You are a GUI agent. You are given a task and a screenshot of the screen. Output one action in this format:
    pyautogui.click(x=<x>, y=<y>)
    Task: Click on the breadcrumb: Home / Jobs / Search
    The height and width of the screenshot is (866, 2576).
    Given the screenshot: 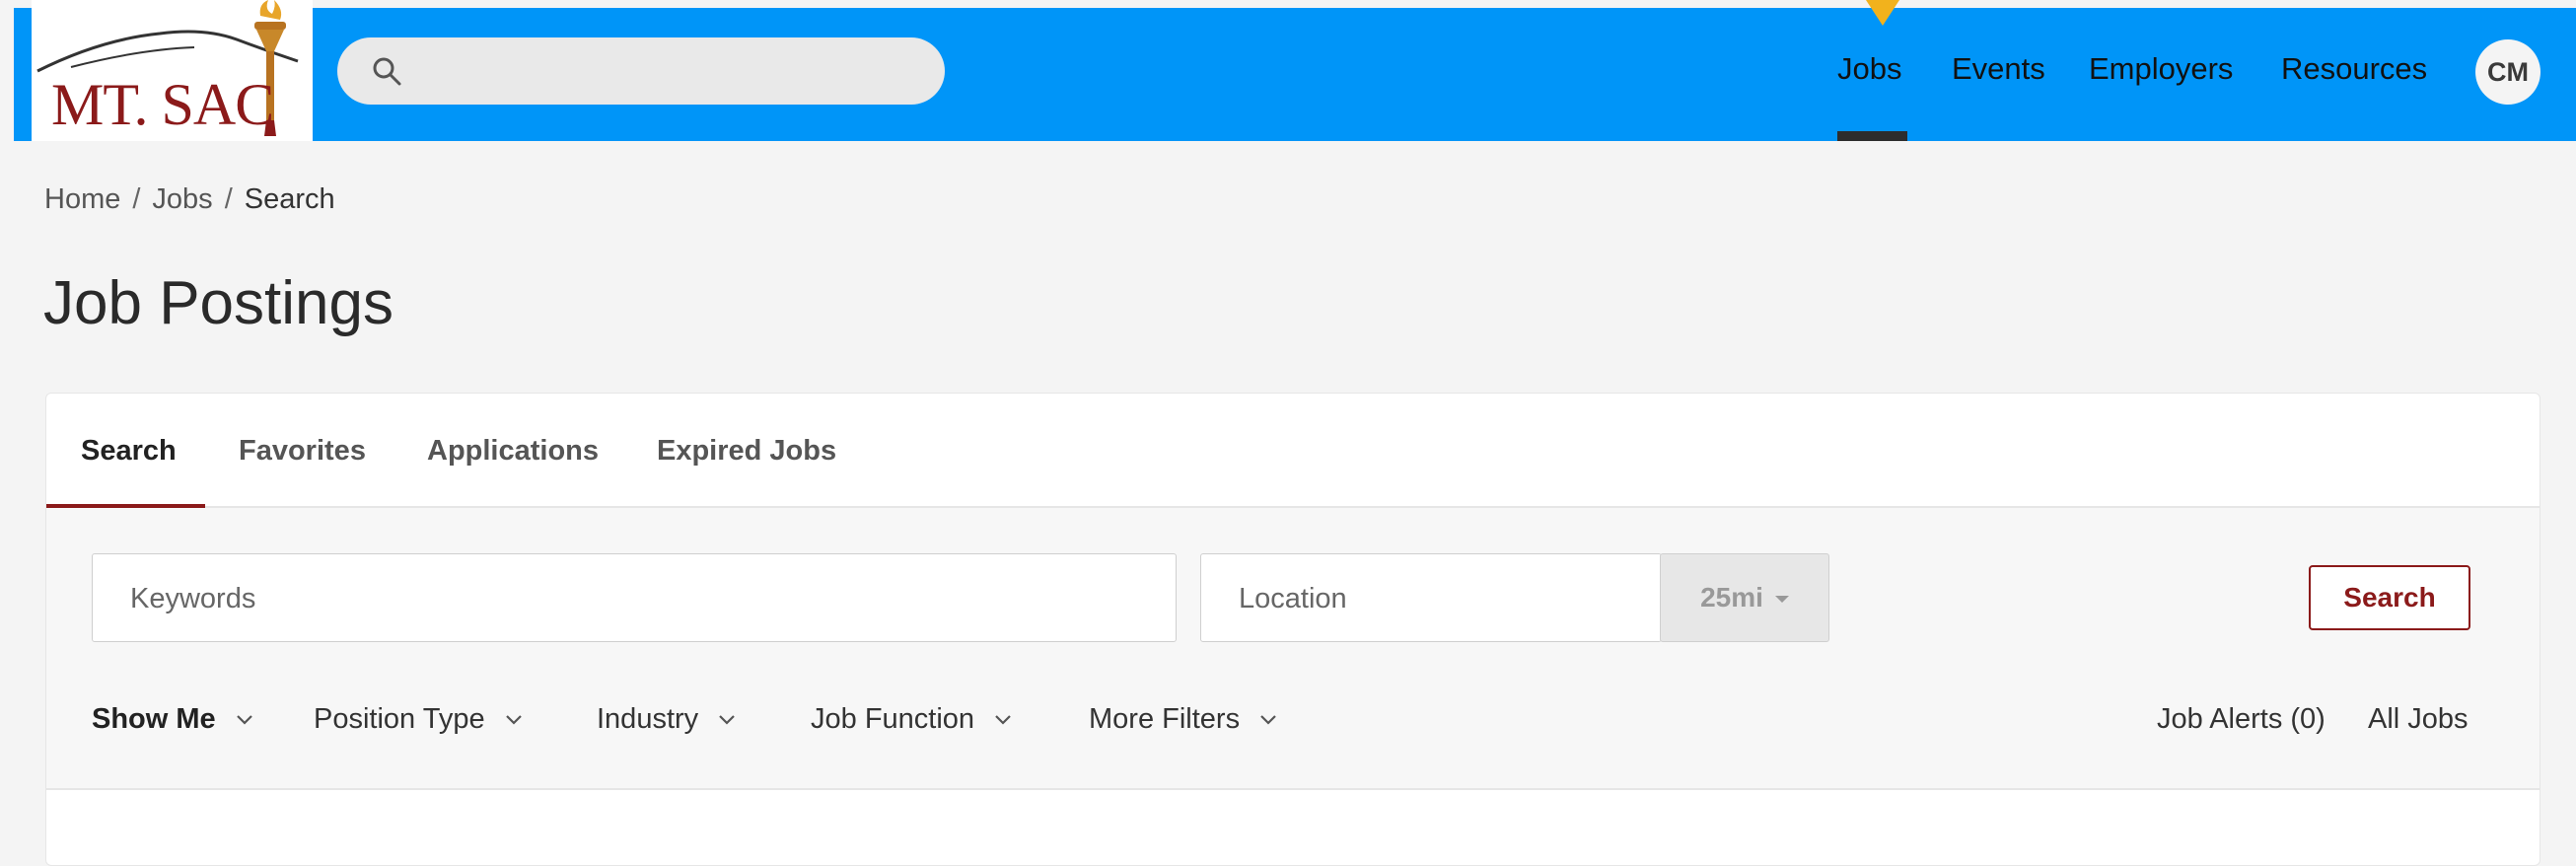 What is the action you would take?
    pyautogui.click(x=189, y=199)
    